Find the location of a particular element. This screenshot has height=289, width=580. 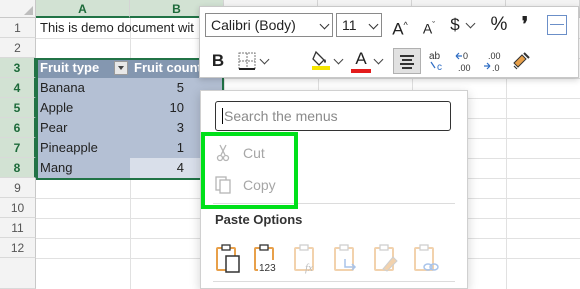

paste-values-icon: 123 is located at coordinates (267, 259).